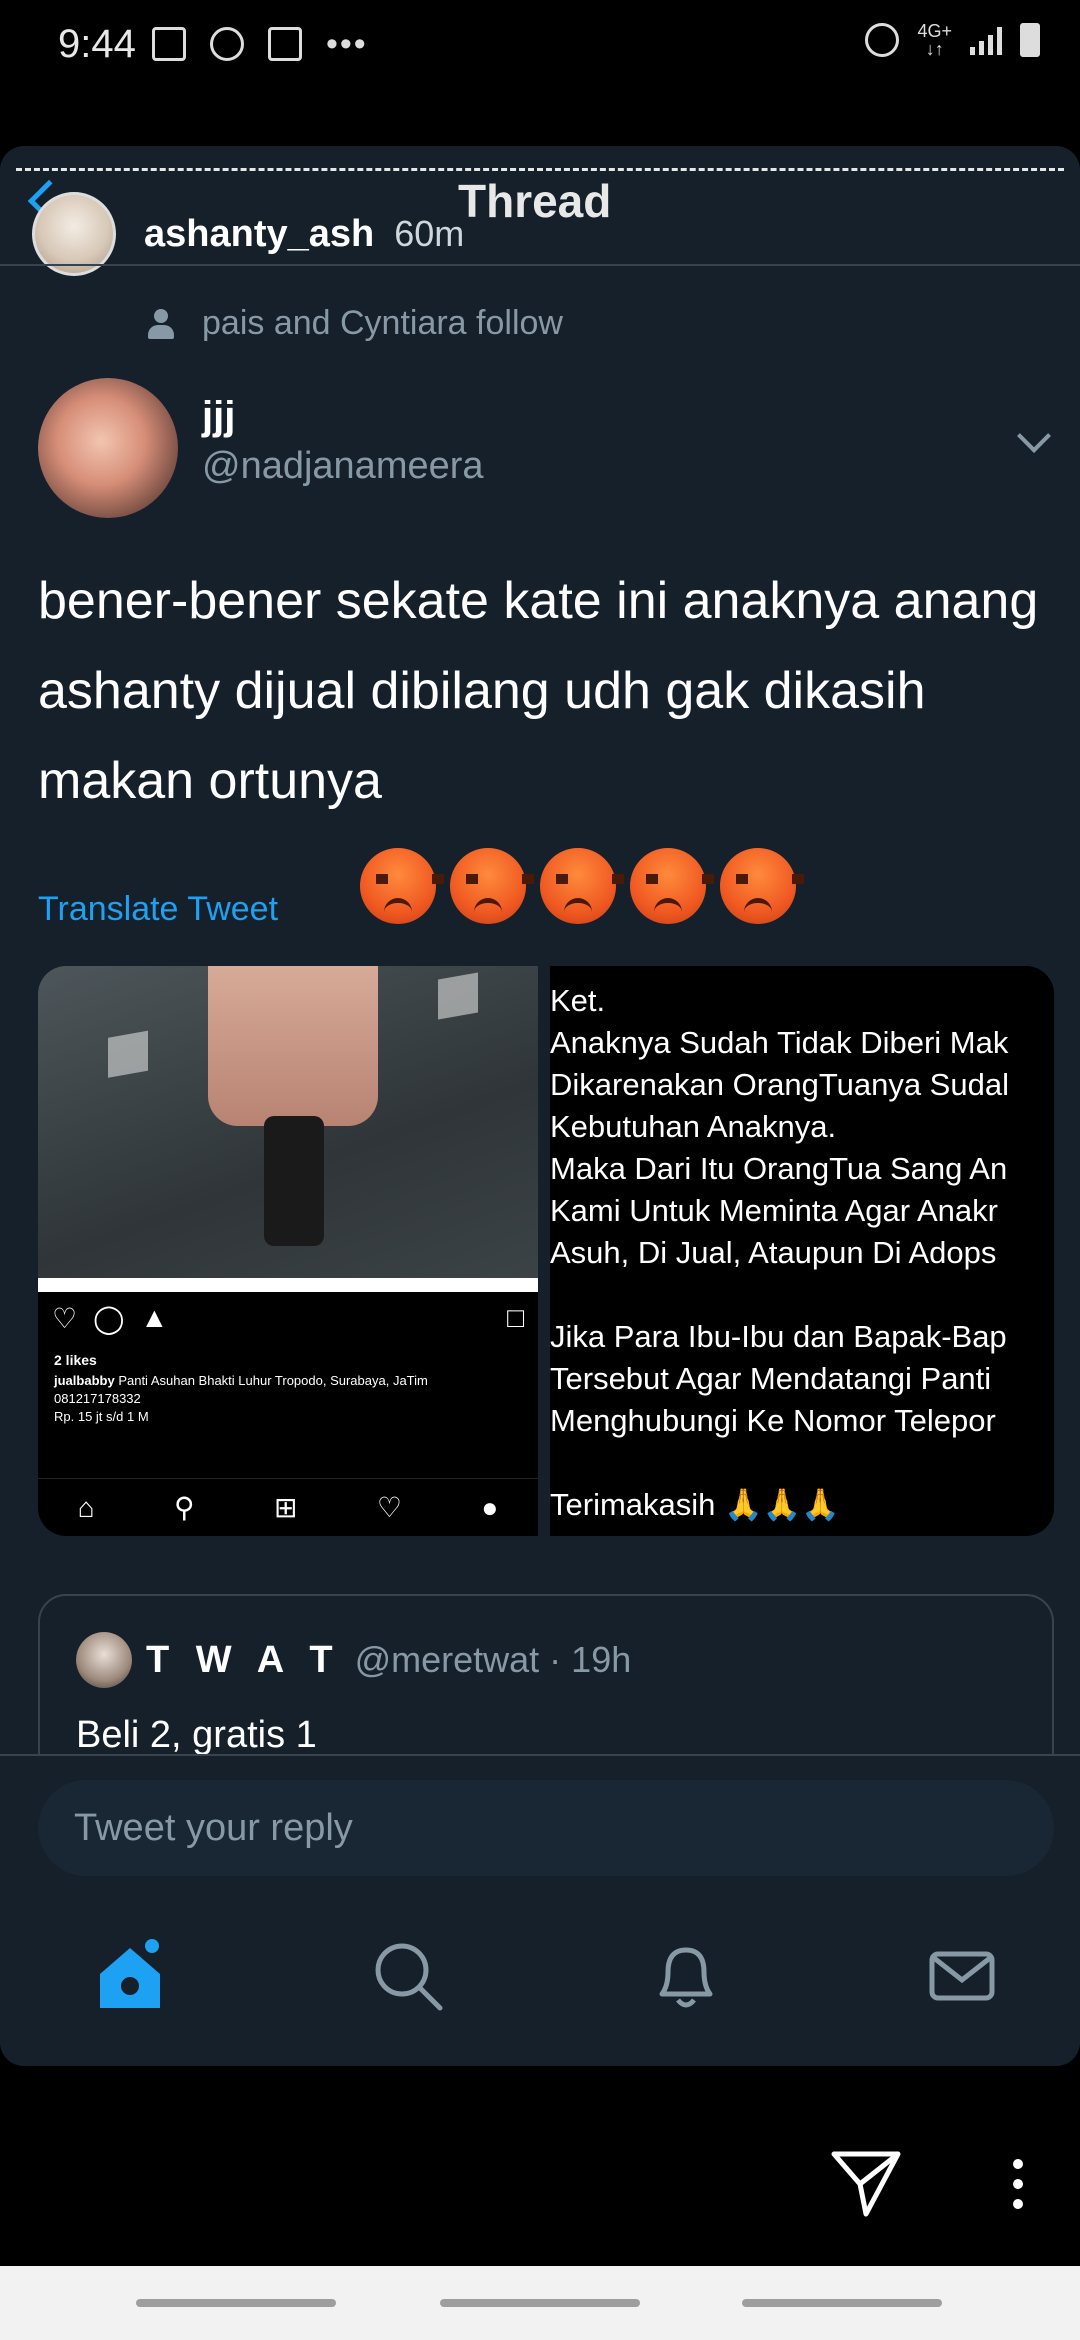  What do you see at coordinates (243, 1659) in the screenshot?
I see `quote-name: T W A T` at bounding box center [243, 1659].